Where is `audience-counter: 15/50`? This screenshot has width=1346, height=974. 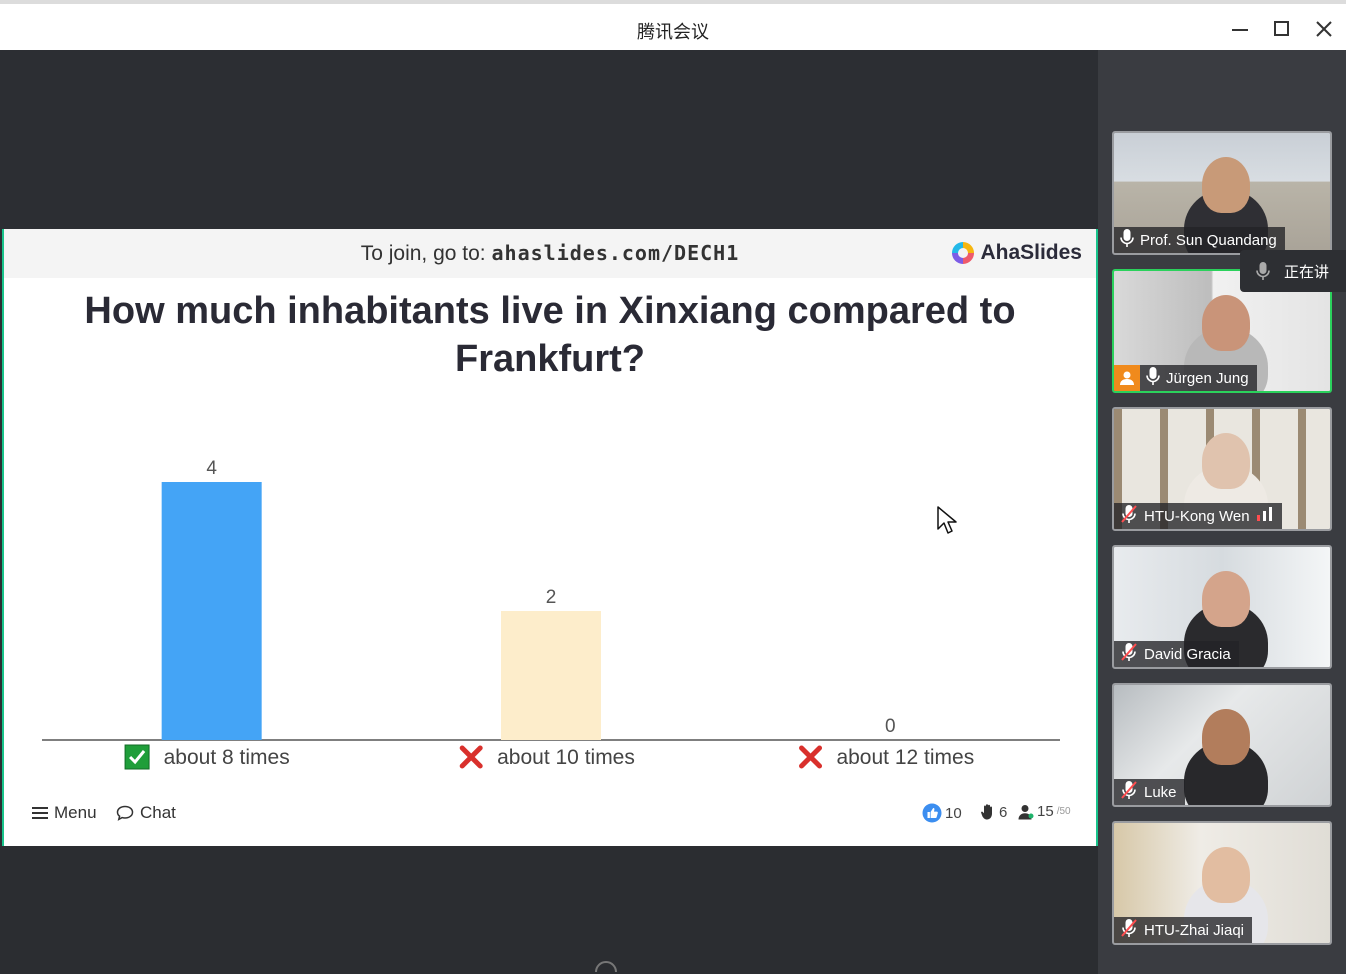 audience-counter: 15/50 is located at coordinates (1044, 811).